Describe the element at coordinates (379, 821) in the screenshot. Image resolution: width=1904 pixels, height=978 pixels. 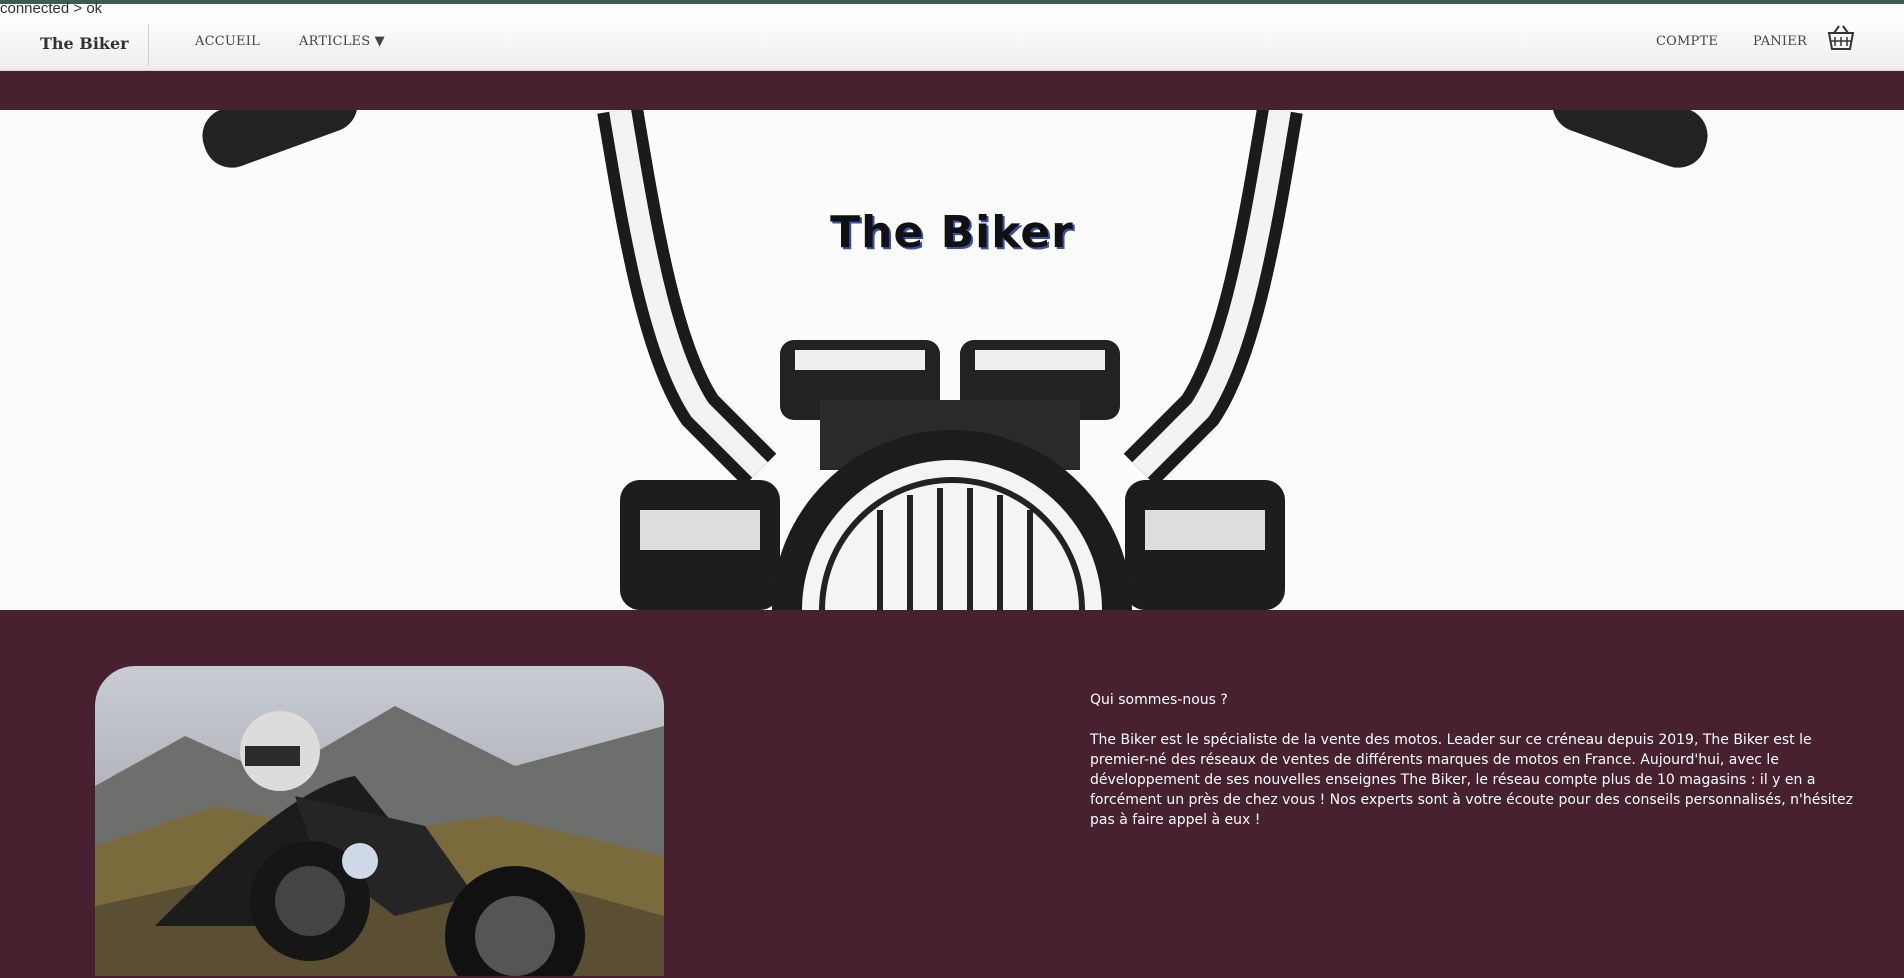
I see `motorcycle-rider-photo` at that location.